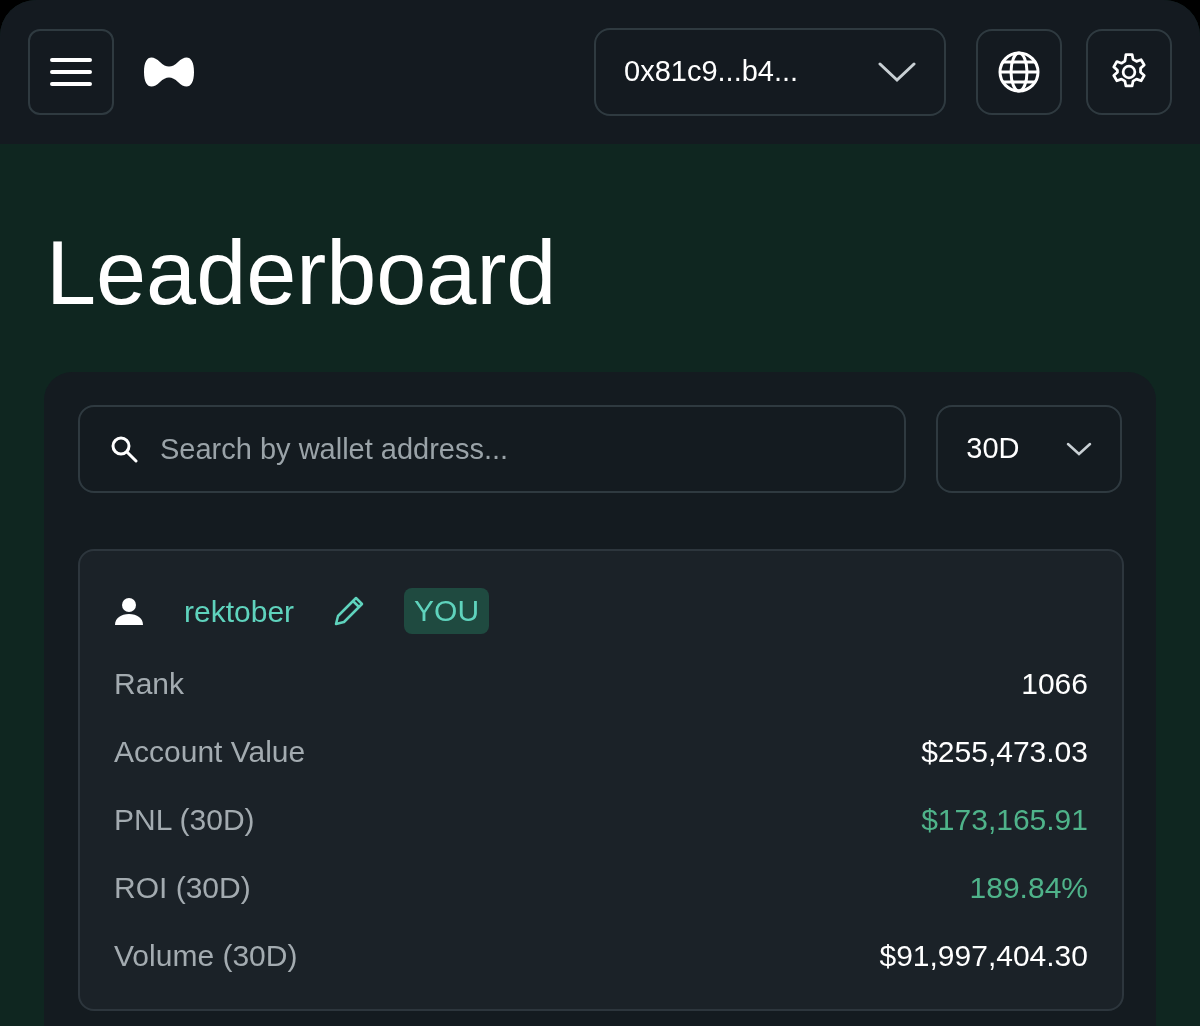  I want to click on user-icon, so click(129, 611).